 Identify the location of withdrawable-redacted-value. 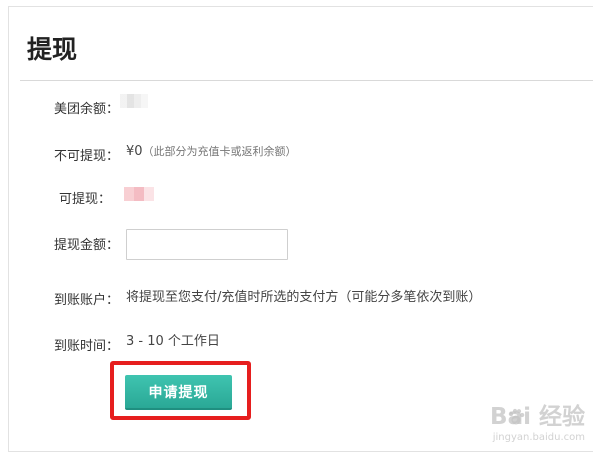
(139, 194).